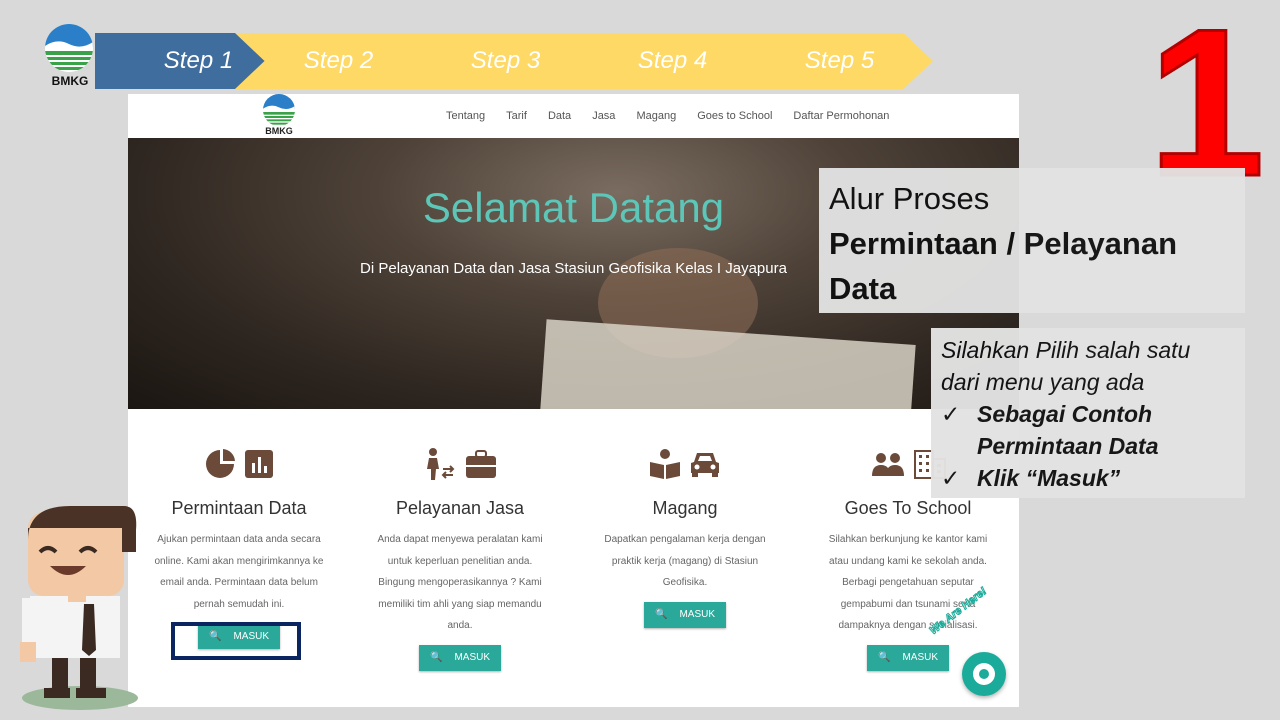  I want to click on users-icon, so click(888, 464).